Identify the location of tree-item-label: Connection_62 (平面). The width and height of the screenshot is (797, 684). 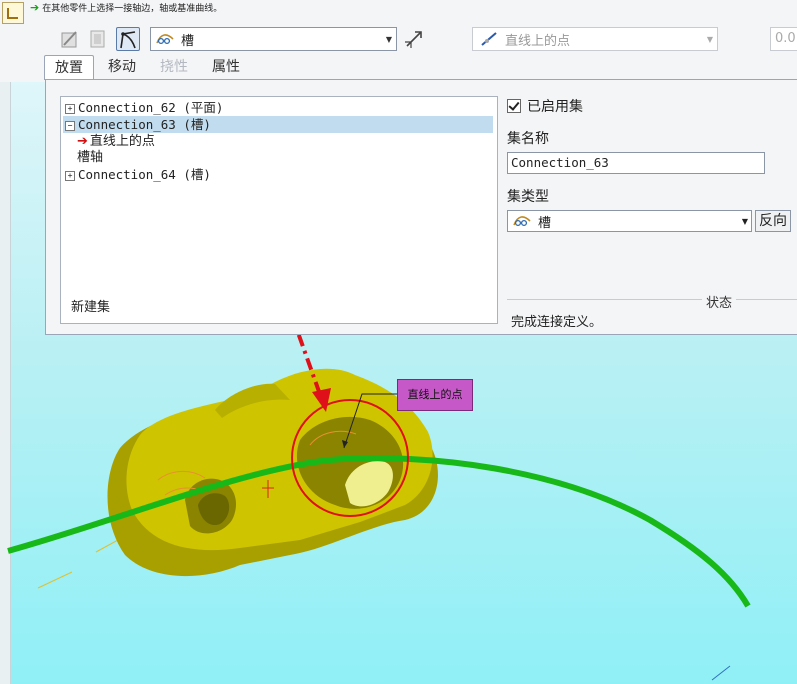
(151, 107).